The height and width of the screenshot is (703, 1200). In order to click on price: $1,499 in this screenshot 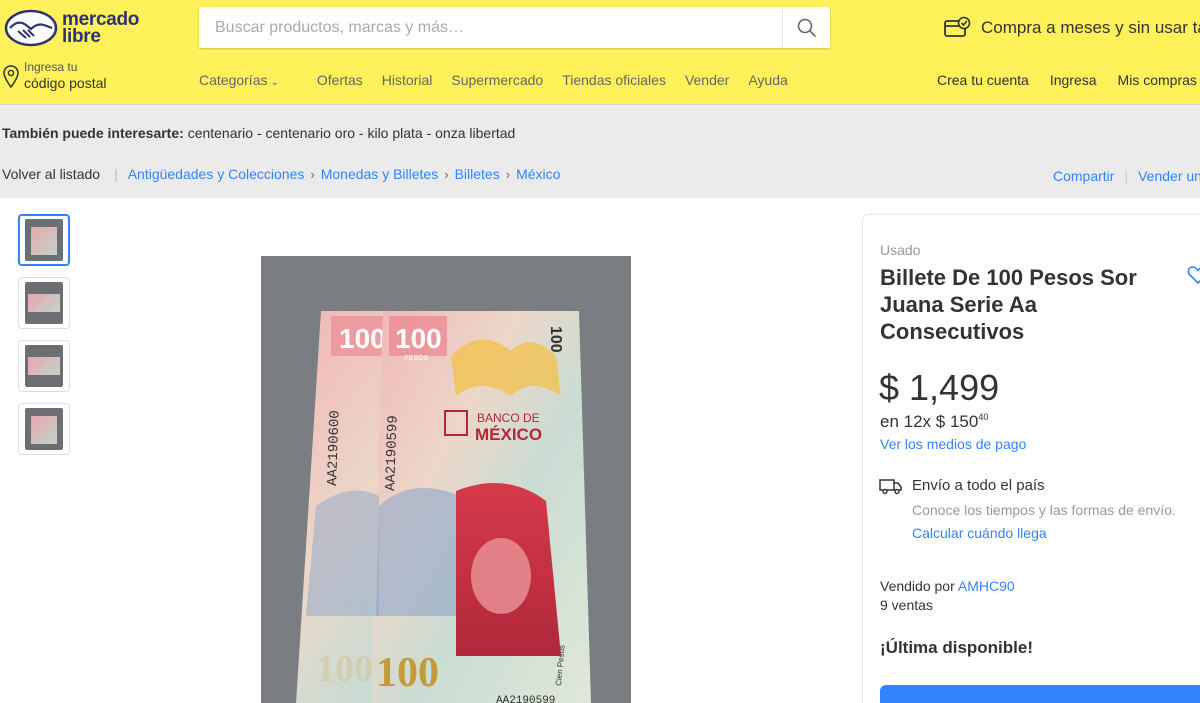, I will do `click(939, 388)`.